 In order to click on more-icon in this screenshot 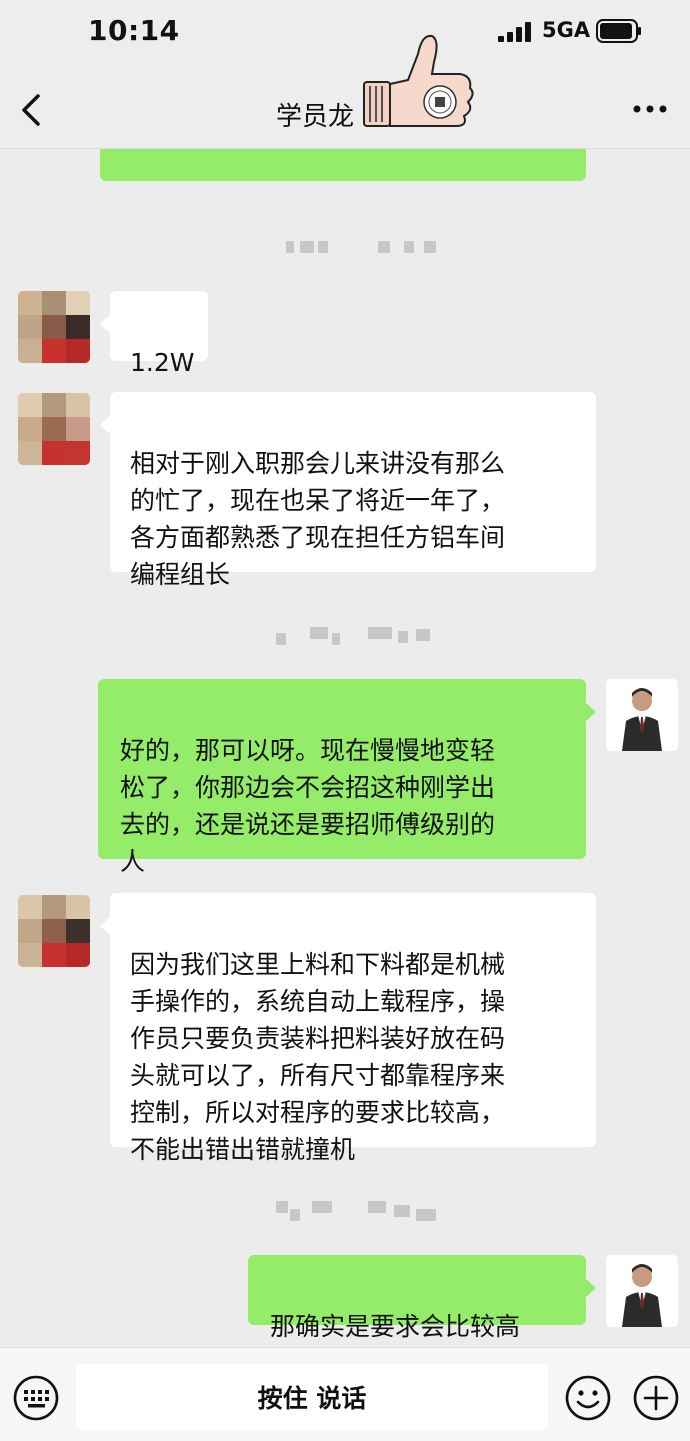, I will do `click(650, 109)`.